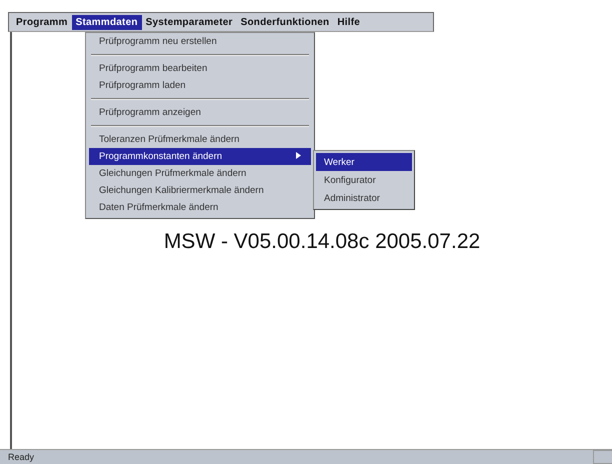 The height and width of the screenshot is (464, 612). Describe the element at coordinates (200, 156) in the screenshot. I see `menu-item: Programmkonstanten ändern` at that location.